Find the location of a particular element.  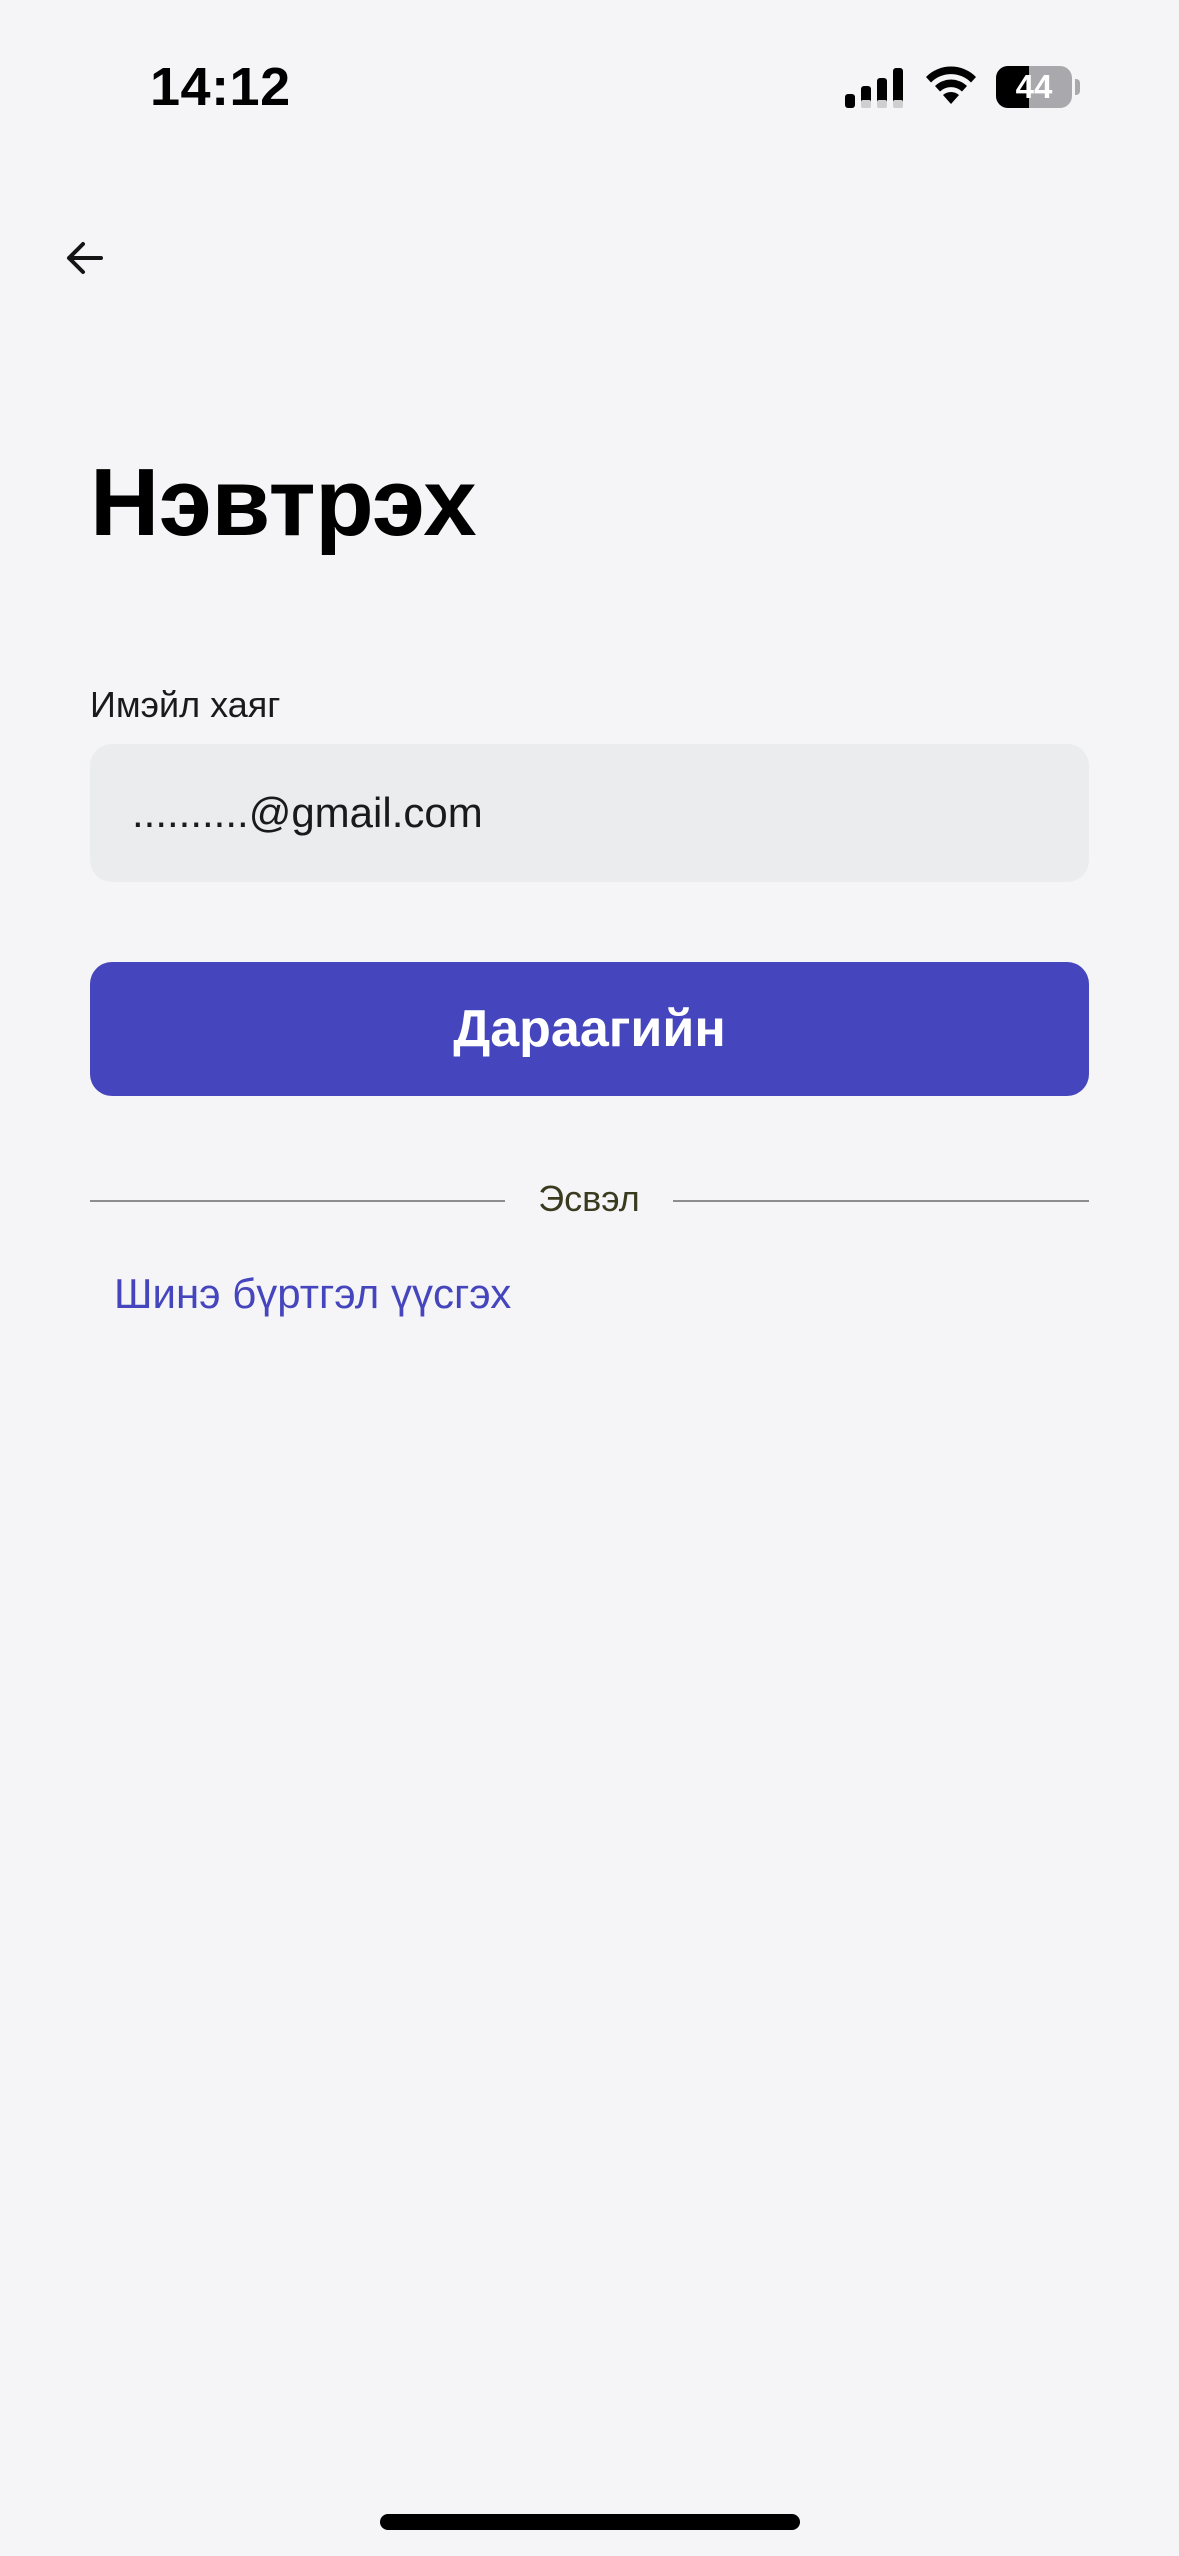

email-input is located at coordinates (589, 813).